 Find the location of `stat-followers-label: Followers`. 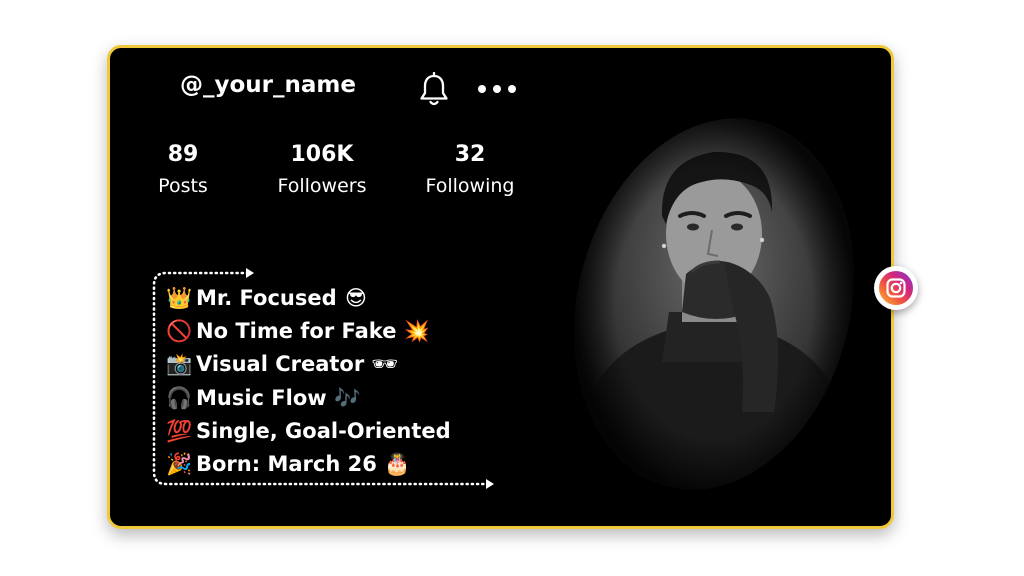

stat-followers-label: Followers is located at coordinates (322, 186).